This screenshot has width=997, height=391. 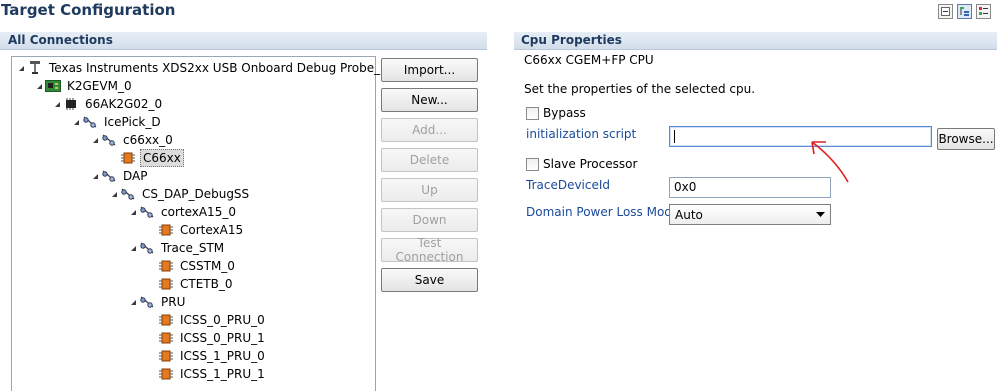 I want to click on tree-node: Trace_STM, so click(x=176, y=248).